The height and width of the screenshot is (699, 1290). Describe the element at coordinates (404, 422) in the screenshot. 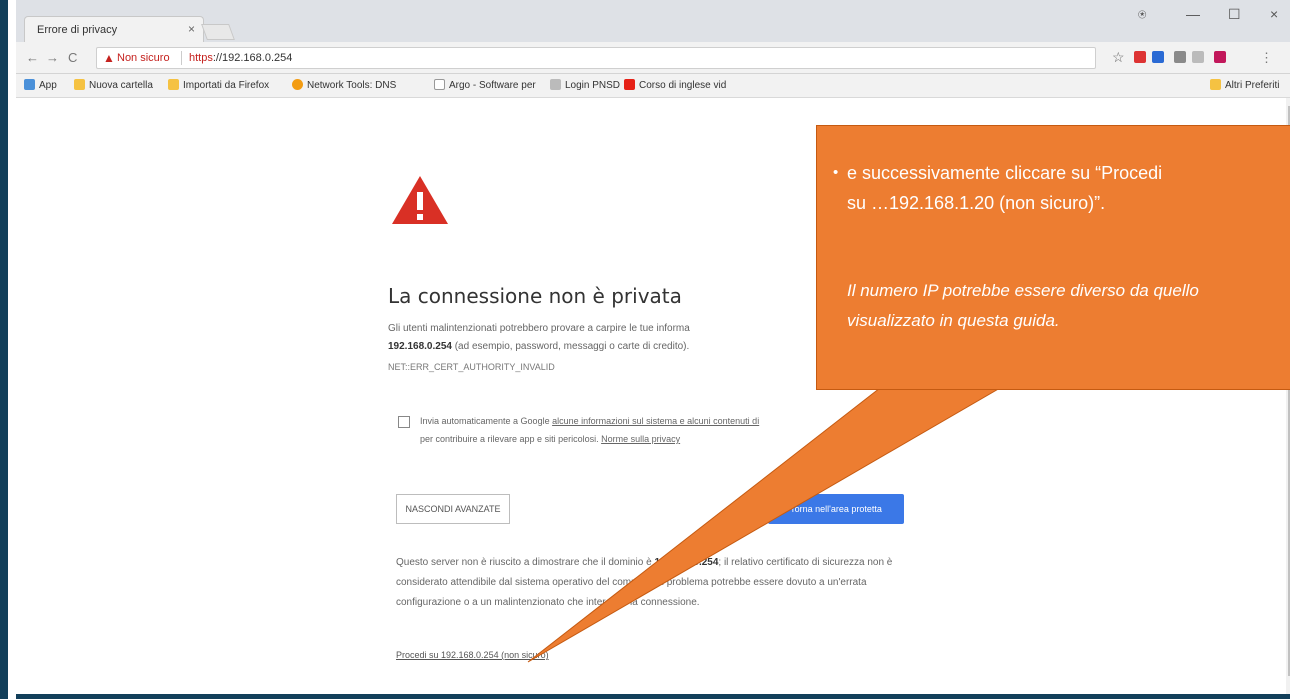

I see `report-checkbox` at that location.